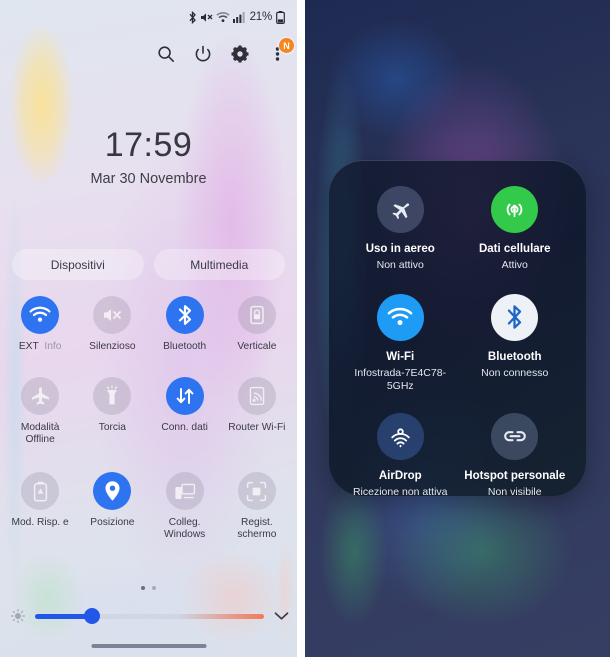 The image size is (610, 657). What do you see at coordinates (112, 346) in the screenshot?
I see `tile-silent-label: Silenzioso` at bounding box center [112, 346].